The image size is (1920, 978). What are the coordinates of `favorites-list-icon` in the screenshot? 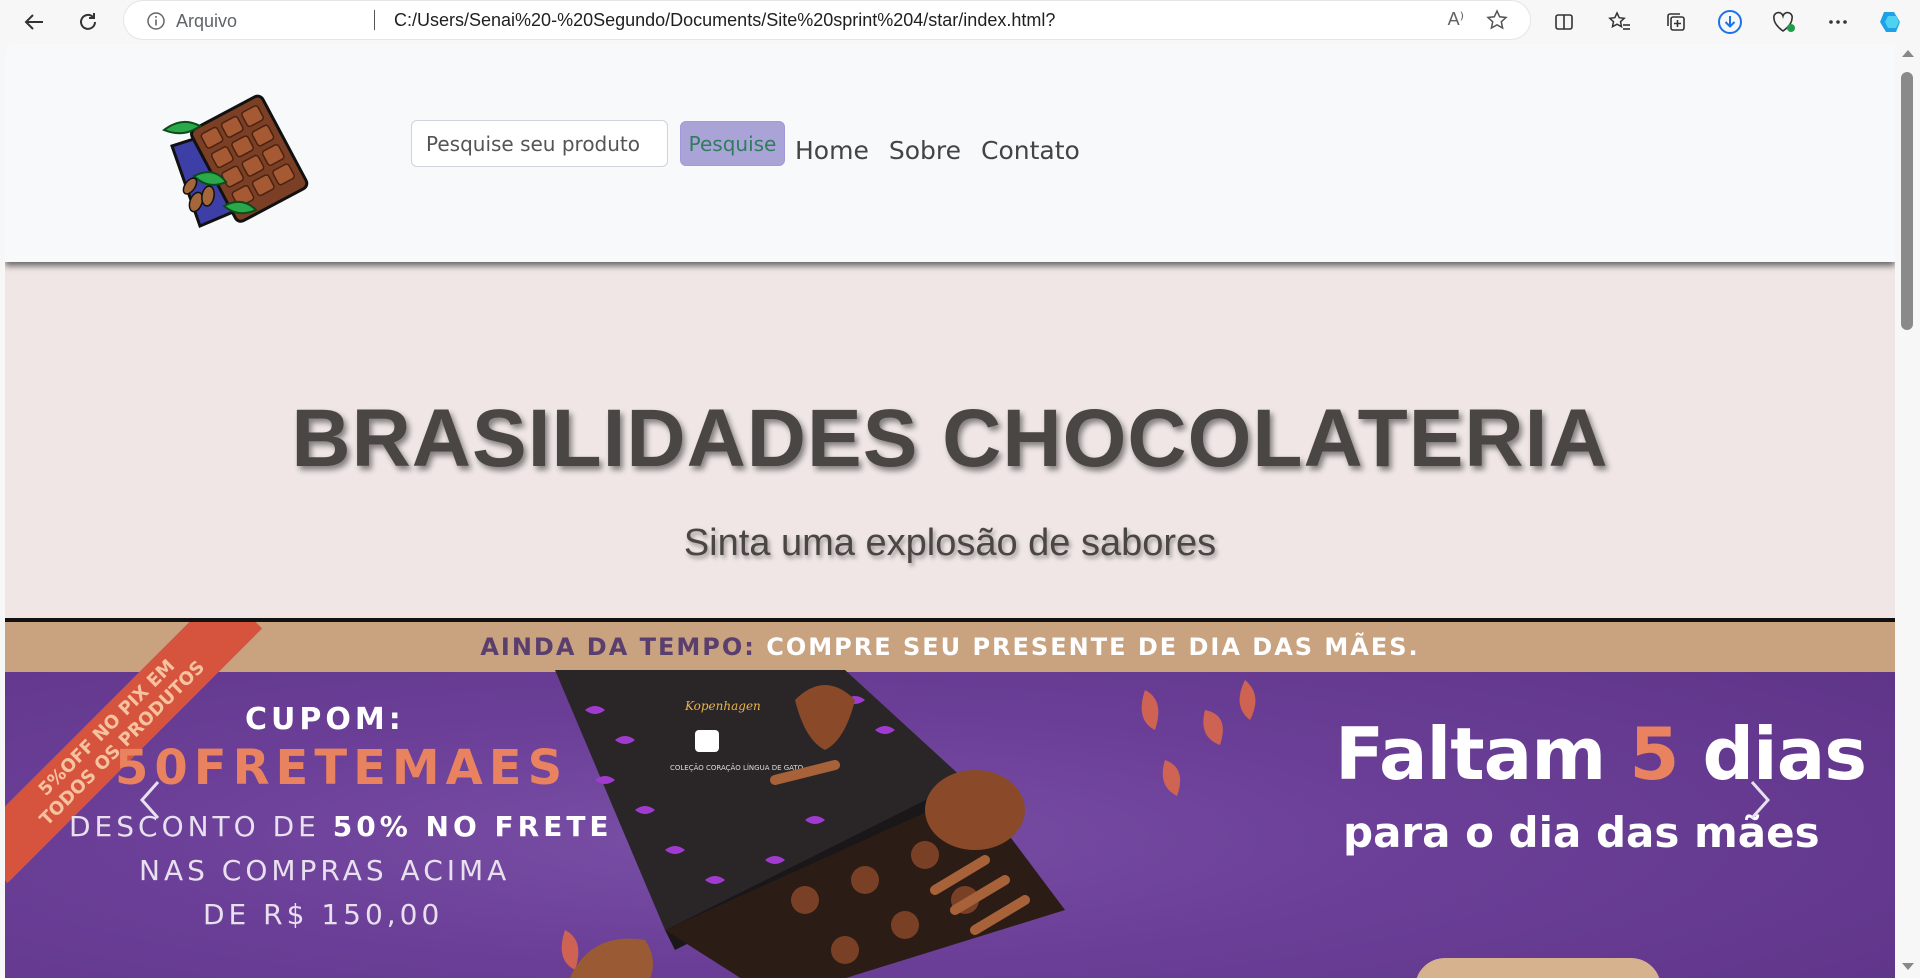 It's located at (1619, 20).